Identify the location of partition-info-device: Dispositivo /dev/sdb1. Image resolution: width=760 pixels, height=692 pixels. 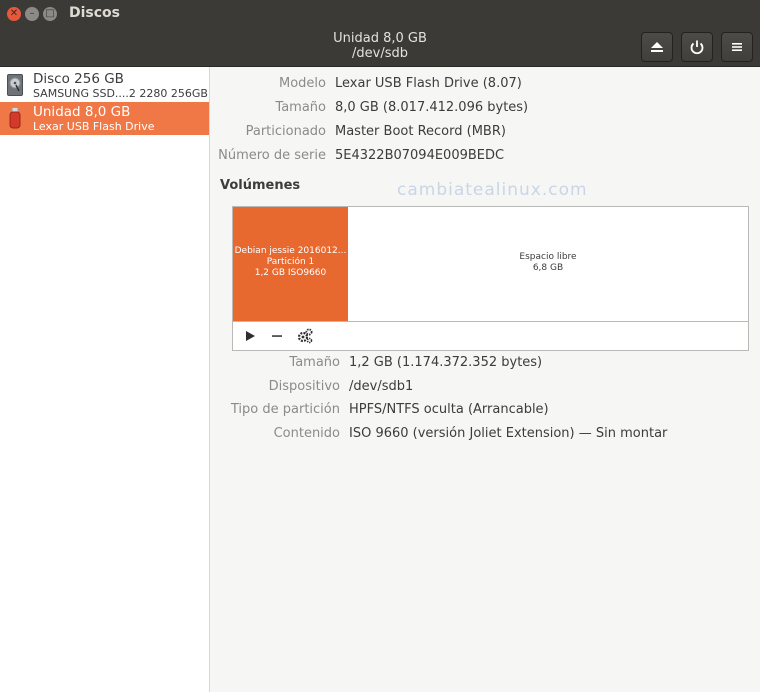
(492, 387).